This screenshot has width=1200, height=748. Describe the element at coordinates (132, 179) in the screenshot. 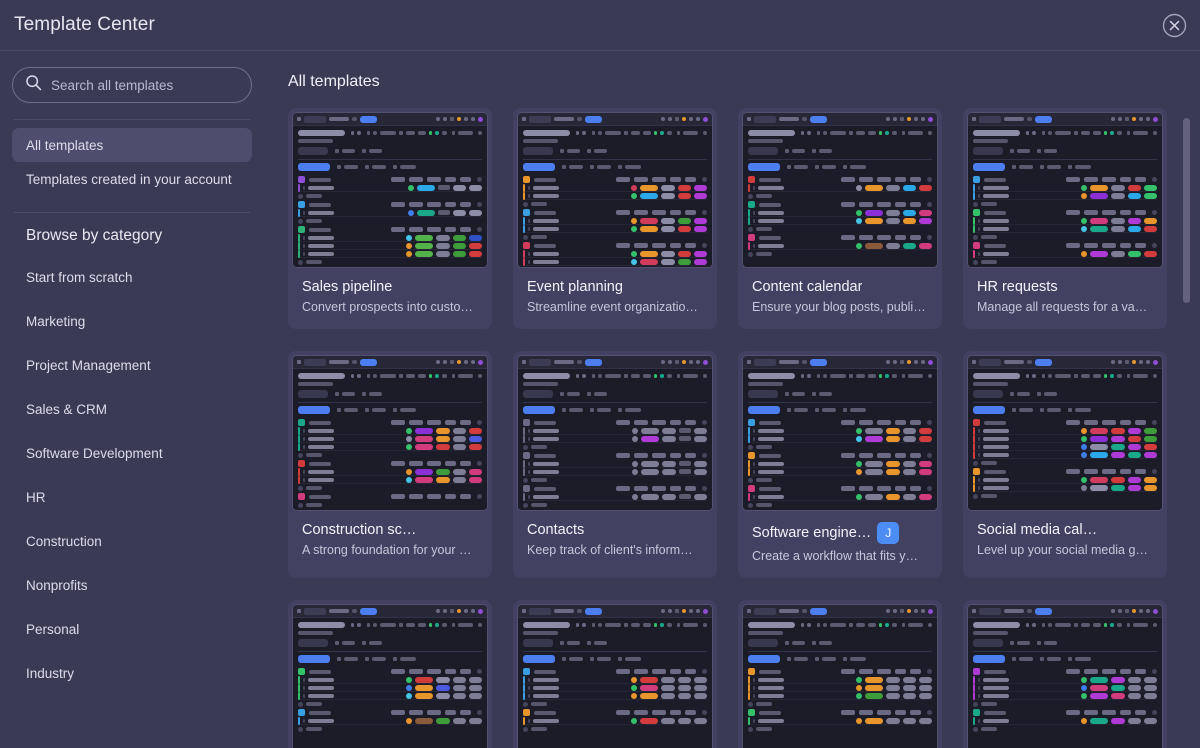

I see `sidebar-item-my-templates: Templates created in your account` at that location.